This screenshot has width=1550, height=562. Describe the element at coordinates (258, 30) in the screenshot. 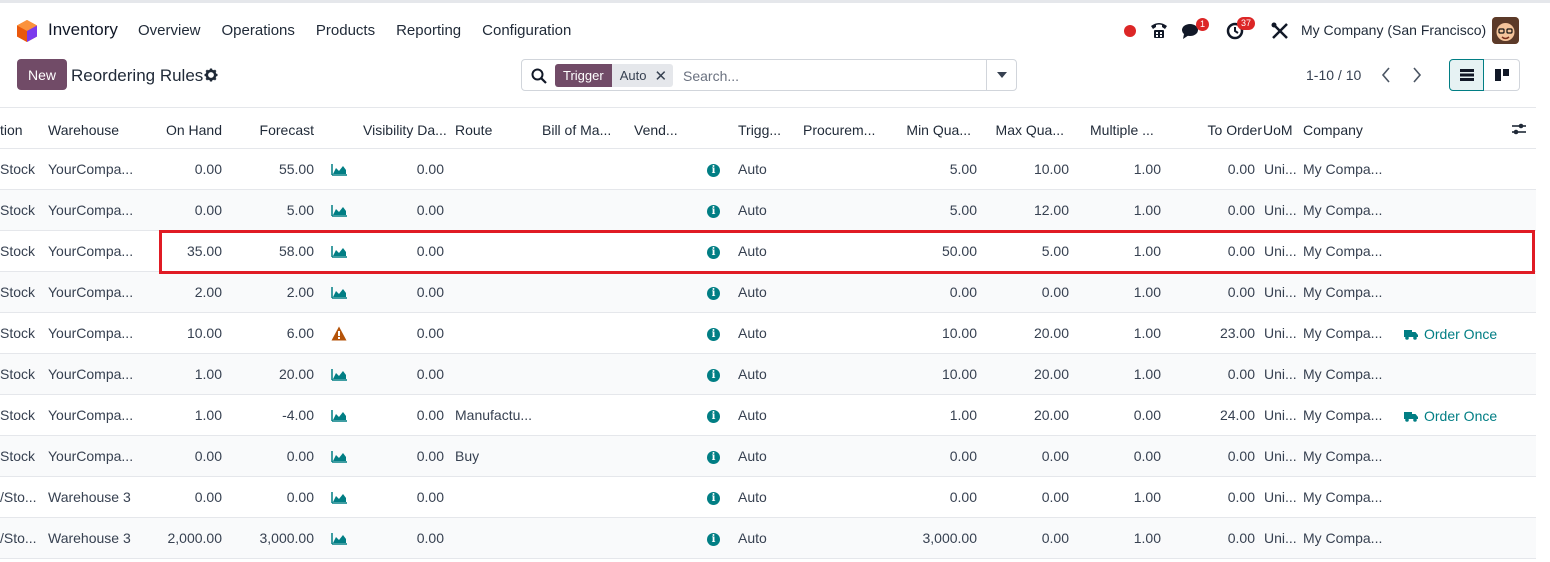

I see `menu-operations: Operations` at that location.